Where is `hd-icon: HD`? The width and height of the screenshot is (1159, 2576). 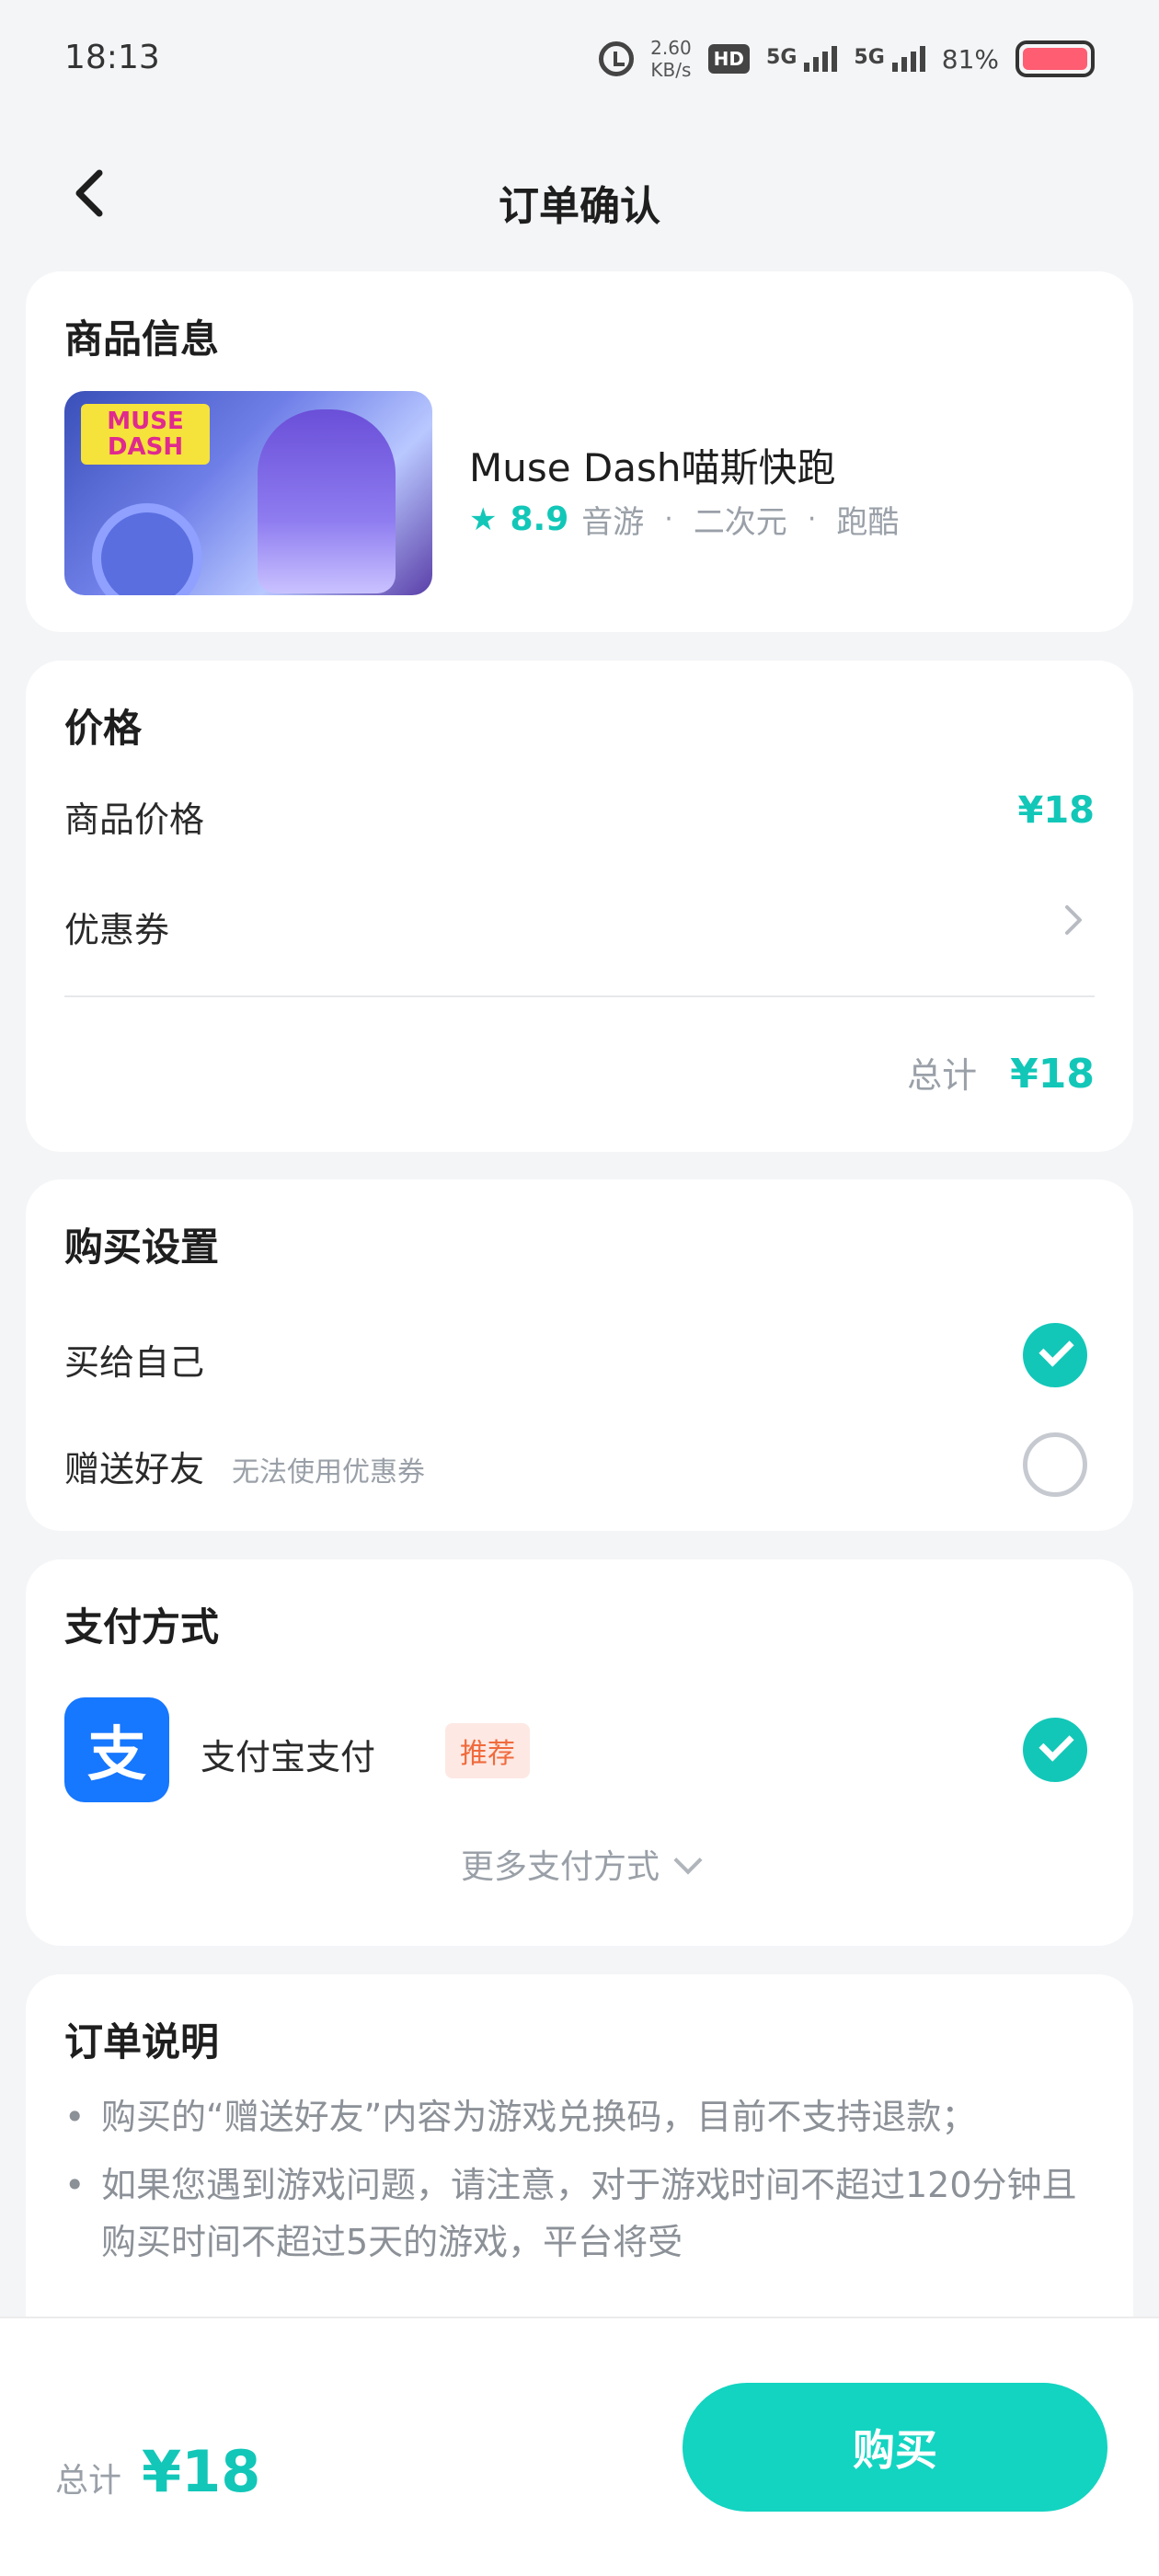 hd-icon: HD is located at coordinates (729, 59).